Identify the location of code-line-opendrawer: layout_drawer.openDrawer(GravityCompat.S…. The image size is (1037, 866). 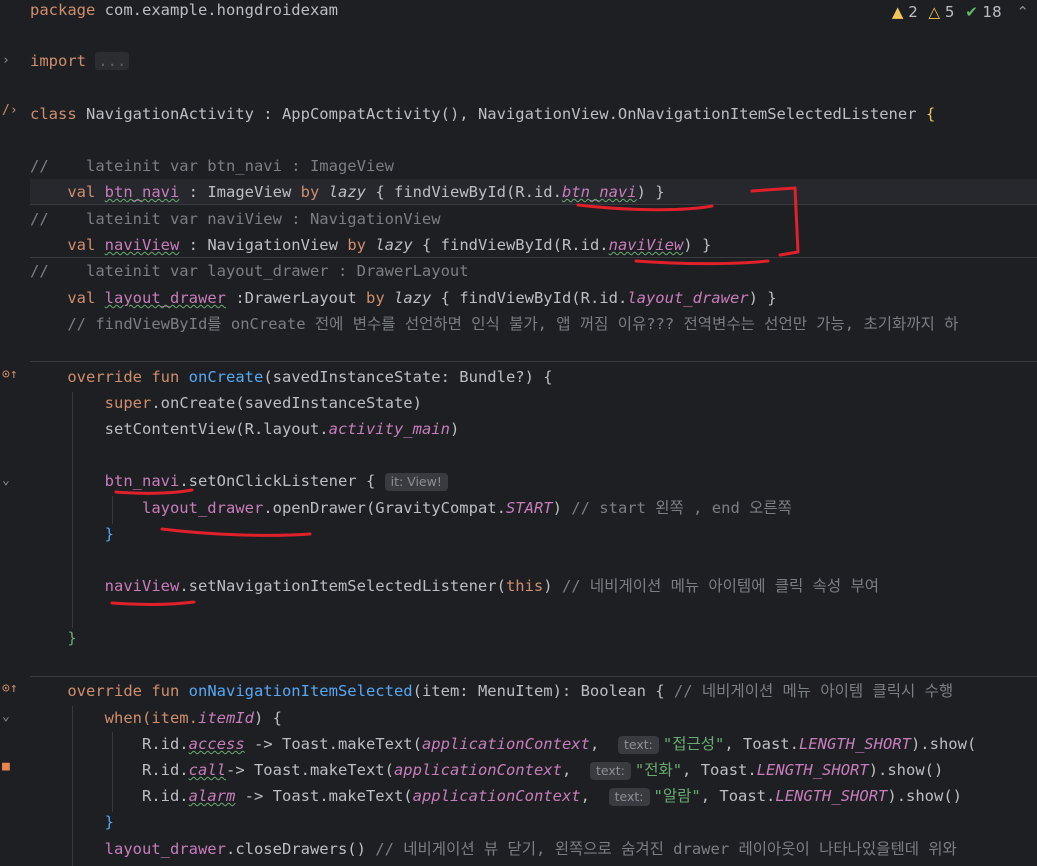
(533, 508).